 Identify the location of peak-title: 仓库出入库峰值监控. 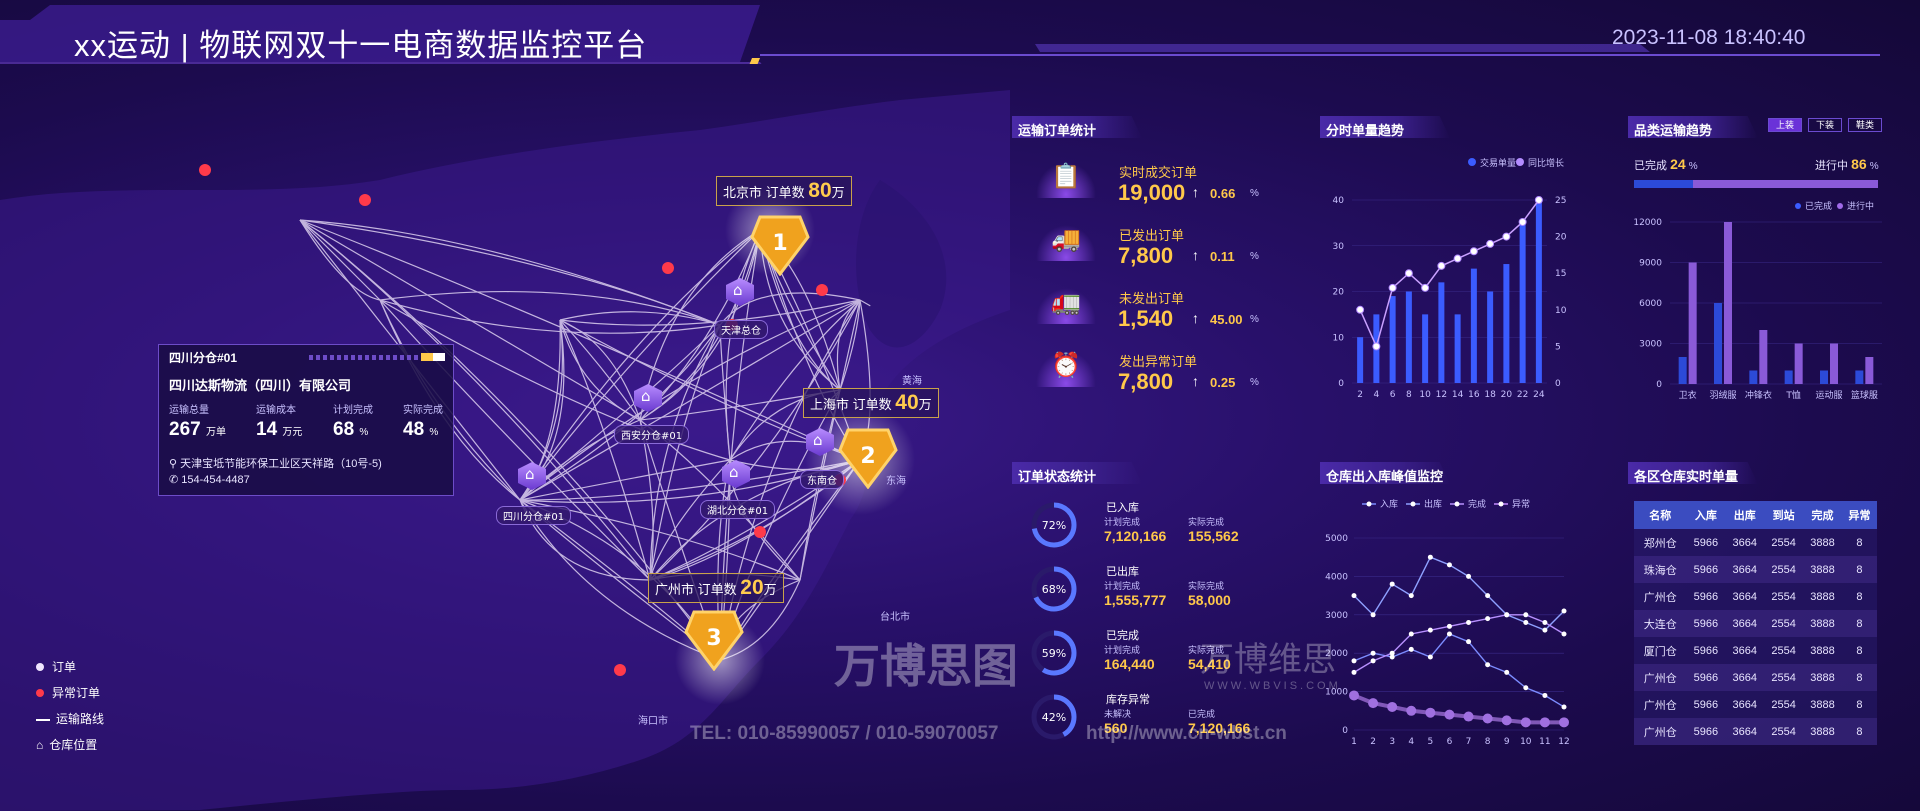
(1385, 476).